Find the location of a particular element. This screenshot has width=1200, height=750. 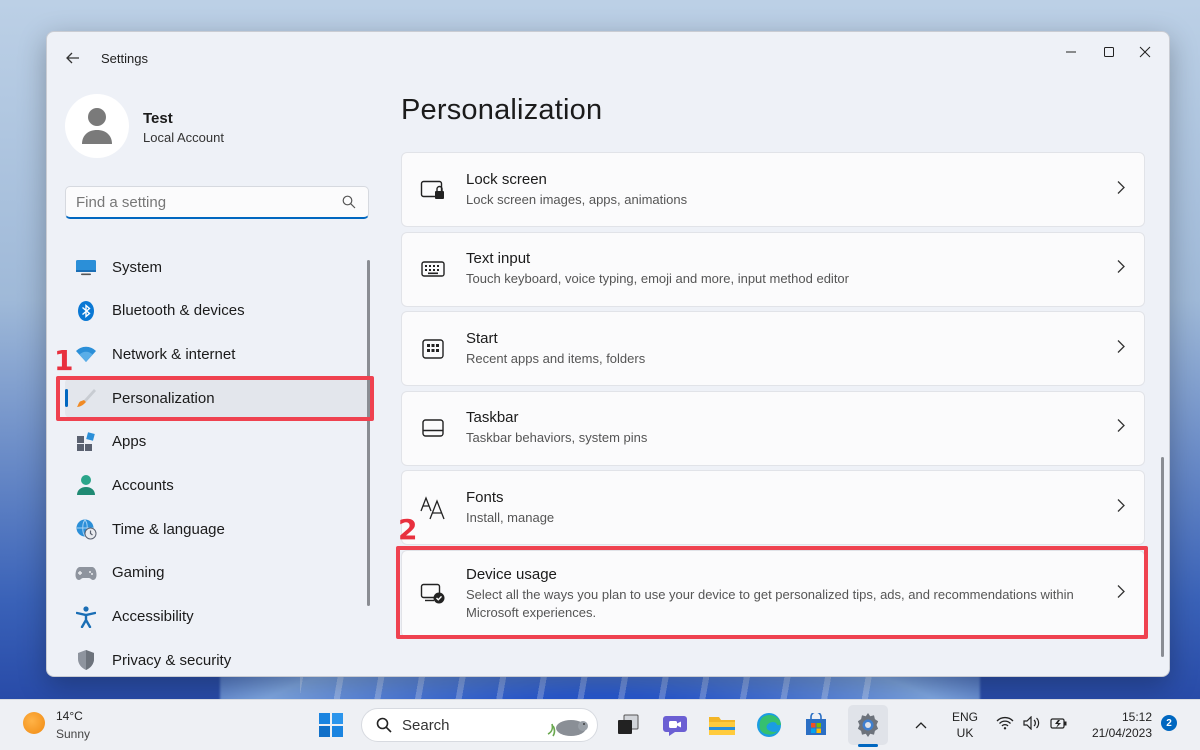

card-description: Install, manage is located at coordinates (510, 517).